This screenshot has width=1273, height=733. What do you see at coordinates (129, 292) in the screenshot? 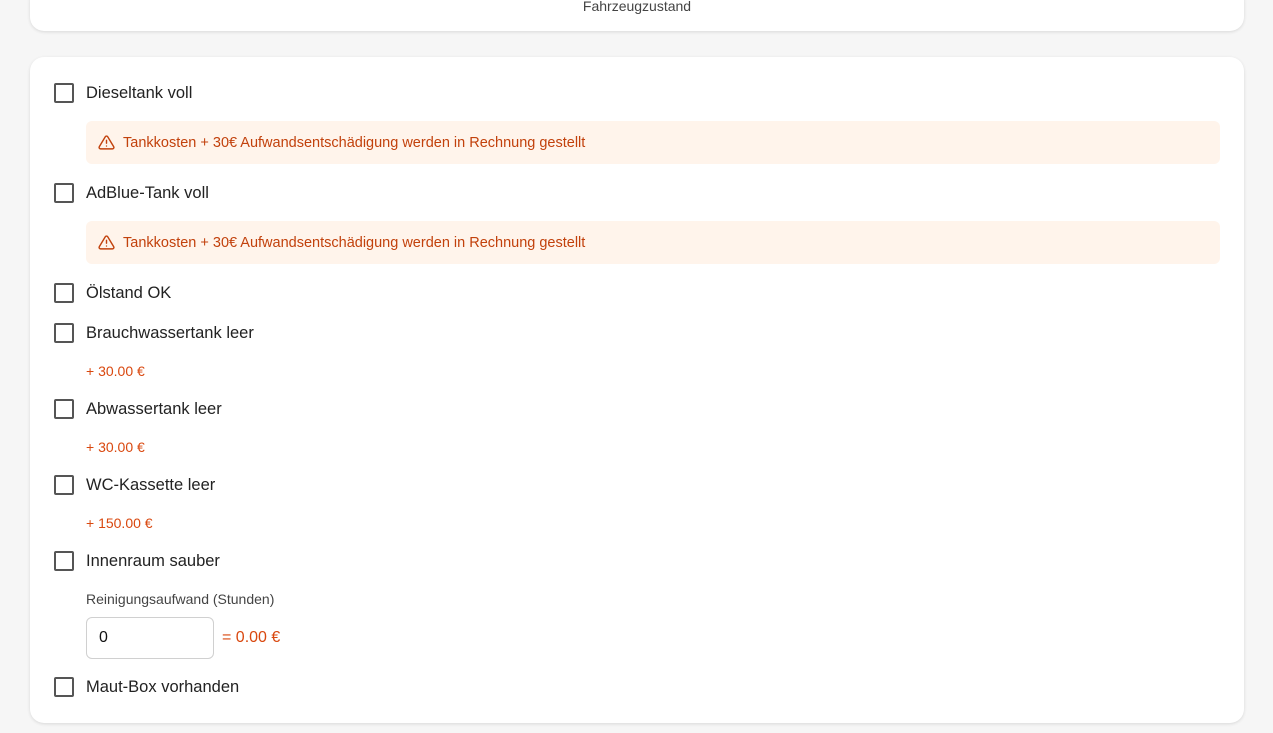
I see `checkbox-label-oil: Ölstand OK` at bounding box center [129, 292].